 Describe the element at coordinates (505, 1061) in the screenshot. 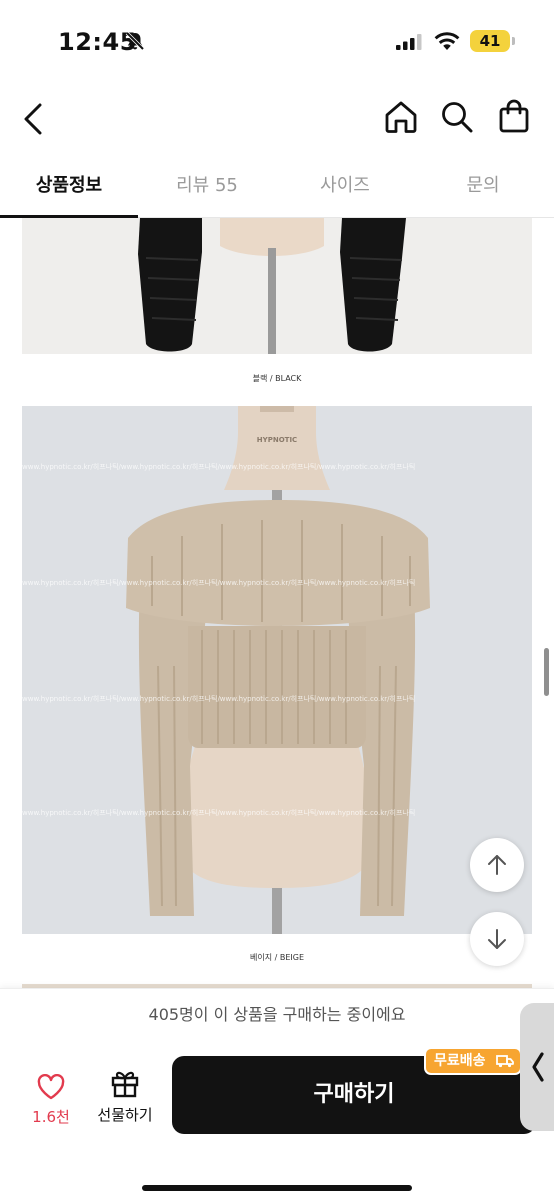

I see `truck-icon` at that location.